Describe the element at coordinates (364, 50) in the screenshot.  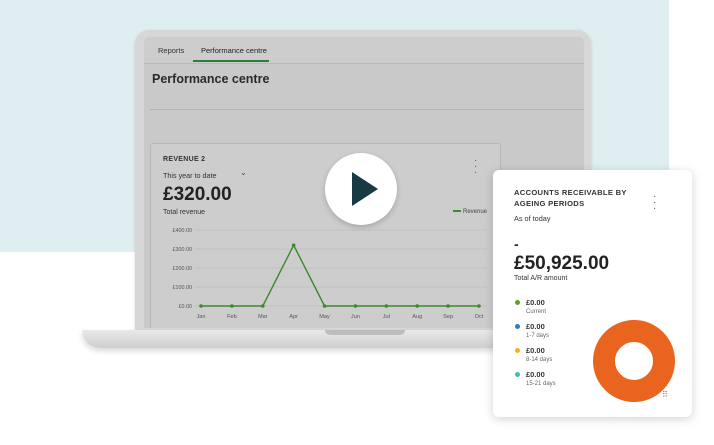
I see `tab-bar: Reports Performance centre` at that location.